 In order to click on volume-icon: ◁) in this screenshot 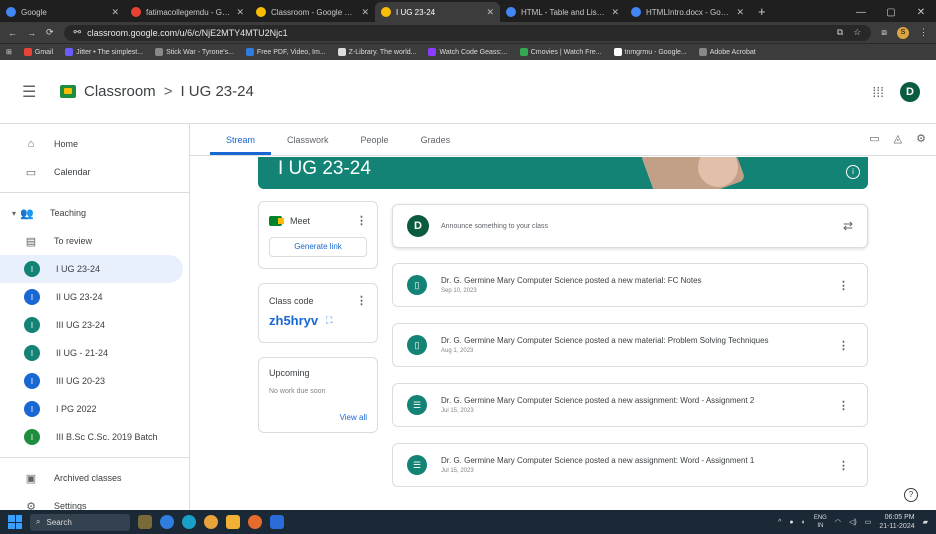, I will do `click(853, 522)`.